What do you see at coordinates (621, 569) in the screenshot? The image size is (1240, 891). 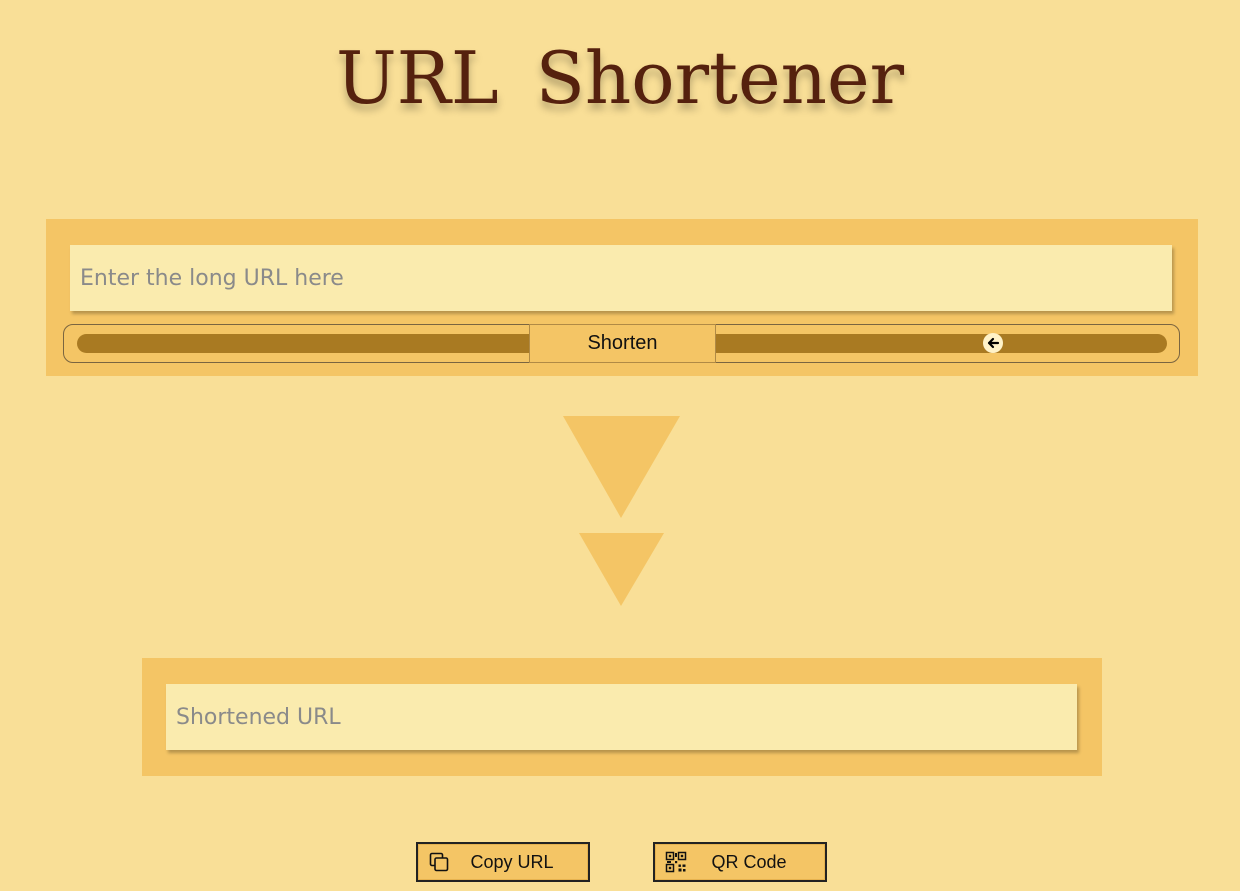 I see `down-triangle-small-icon` at bounding box center [621, 569].